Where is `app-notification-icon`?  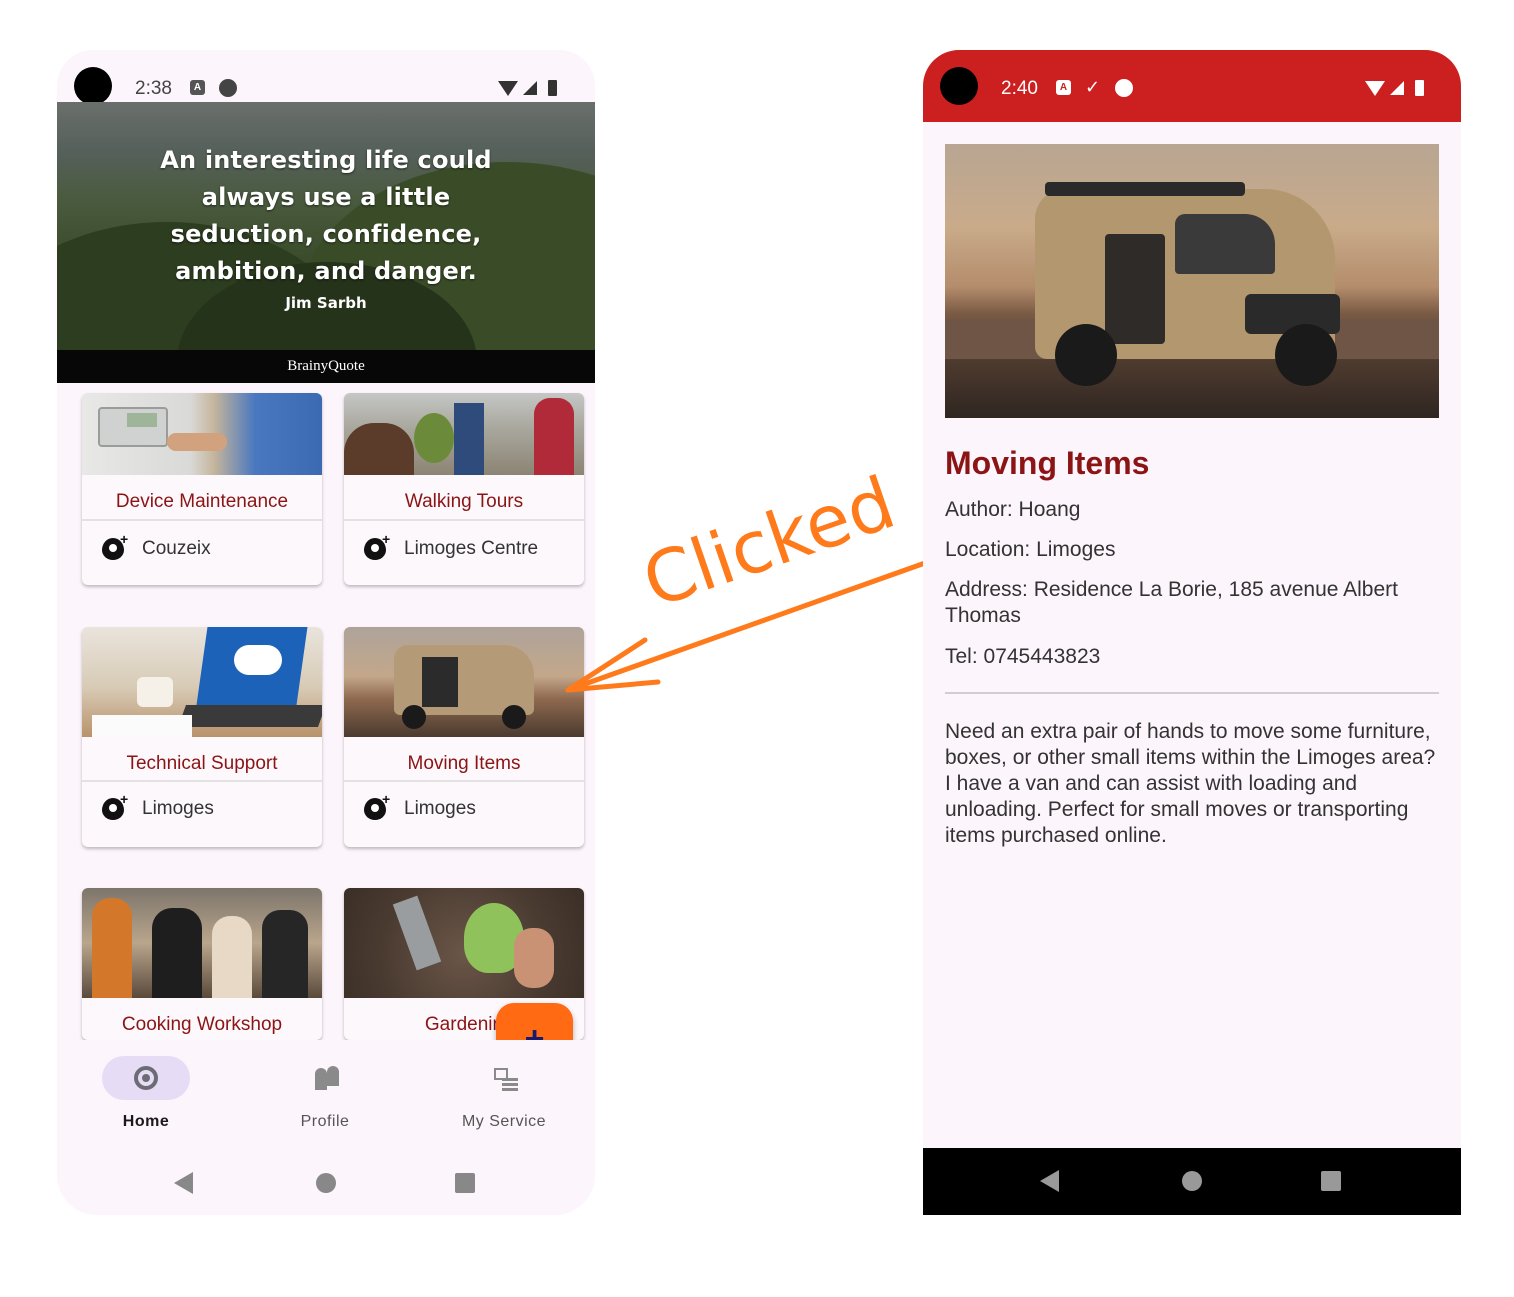
app-notification-icon is located at coordinates (1124, 88).